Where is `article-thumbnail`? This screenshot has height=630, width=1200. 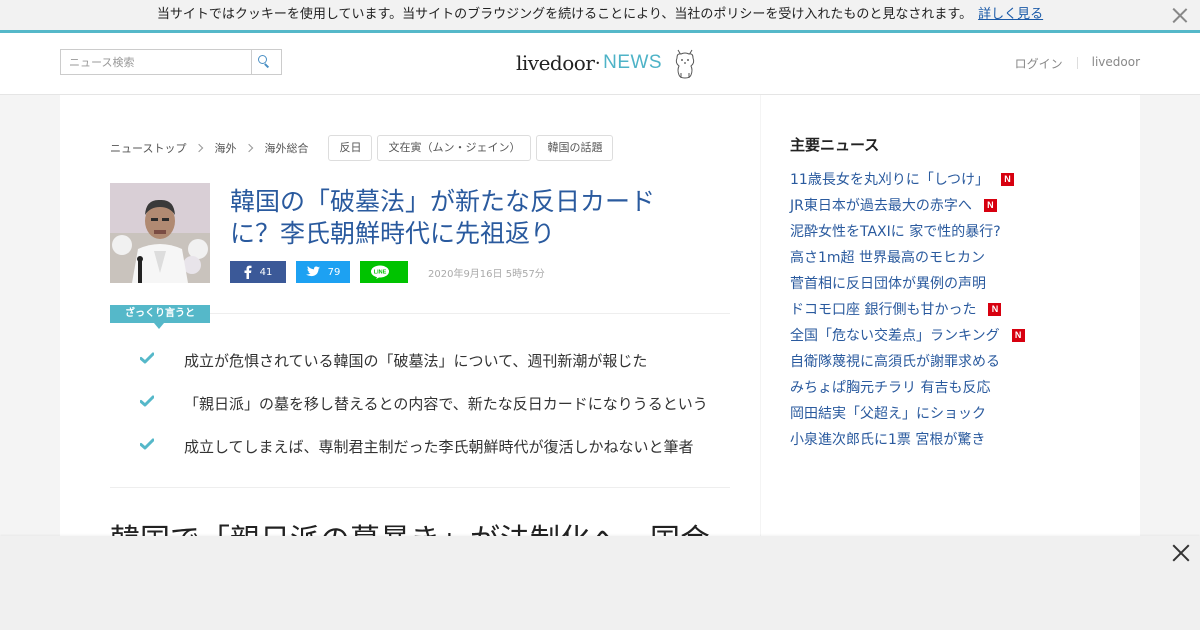
article-thumbnail is located at coordinates (160, 233).